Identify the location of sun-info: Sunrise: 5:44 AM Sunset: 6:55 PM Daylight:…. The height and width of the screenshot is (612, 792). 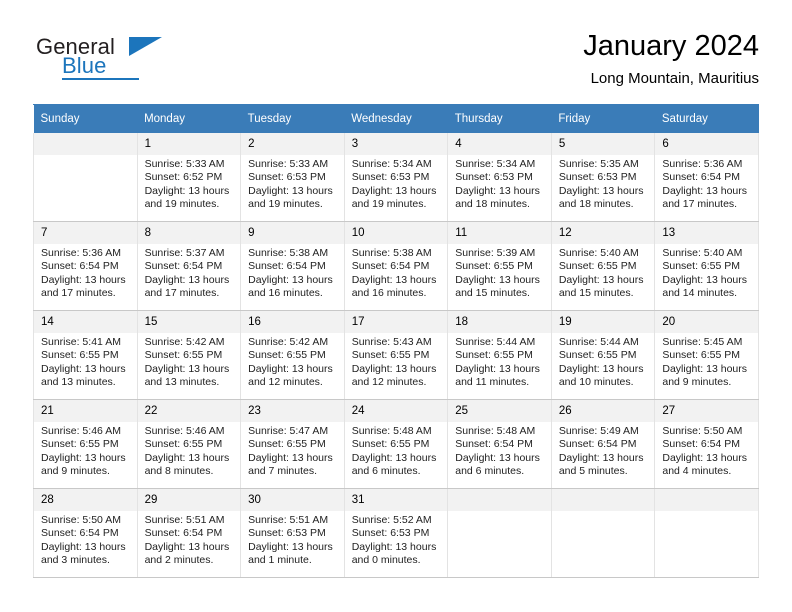
(603, 361).